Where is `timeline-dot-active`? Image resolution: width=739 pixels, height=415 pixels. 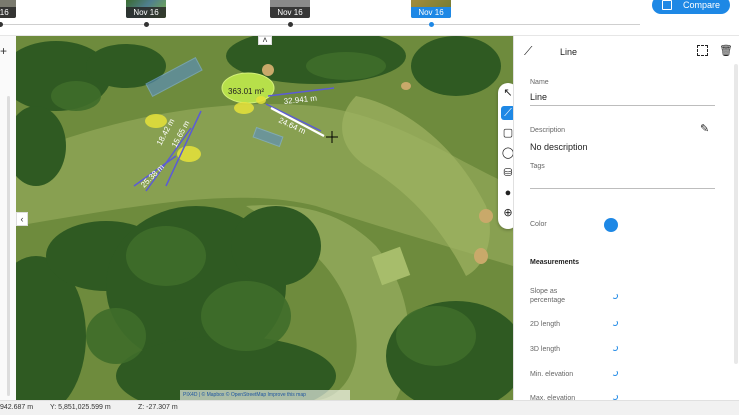 timeline-dot-active is located at coordinates (431, 24).